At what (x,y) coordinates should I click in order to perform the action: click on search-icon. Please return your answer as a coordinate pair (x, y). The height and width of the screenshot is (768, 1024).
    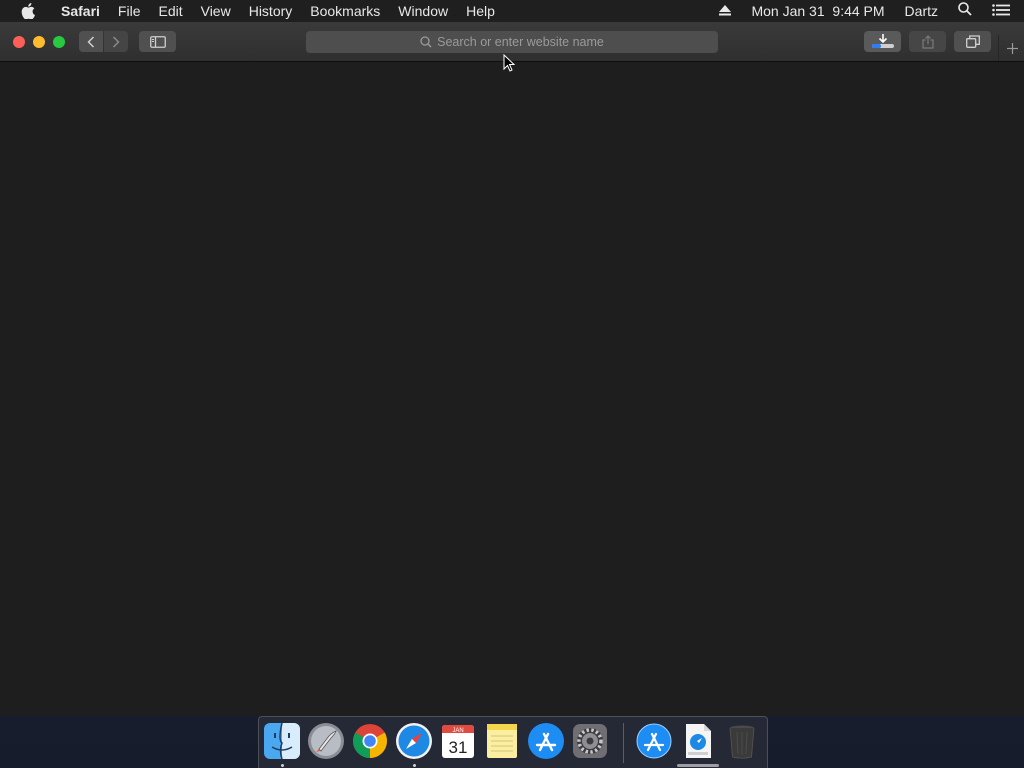
    Looking at the image, I should click on (426, 42).